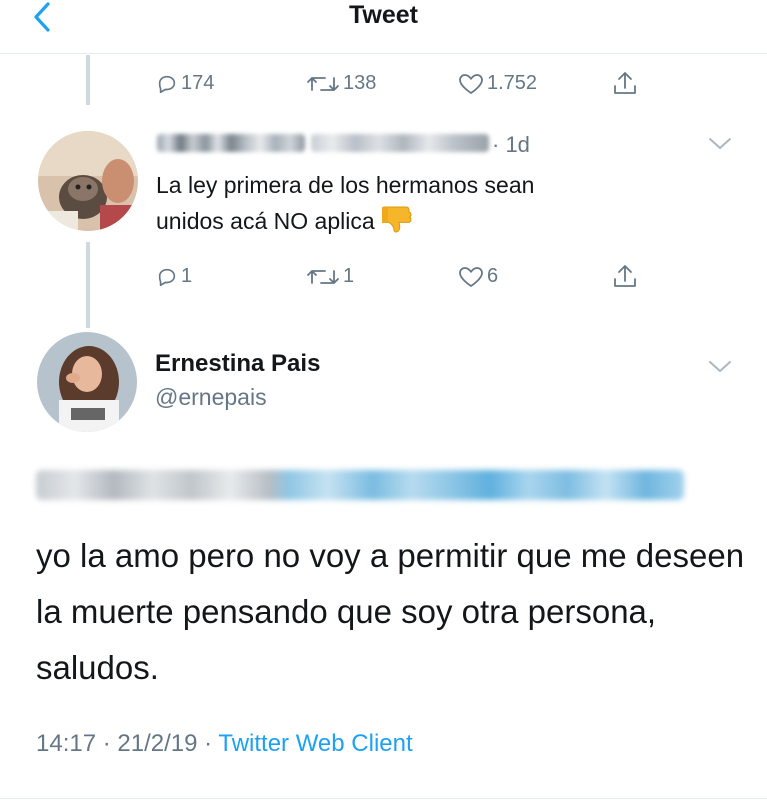  What do you see at coordinates (360, 83) in the screenshot?
I see `retweet-count: 138` at bounding box center [360, 83].